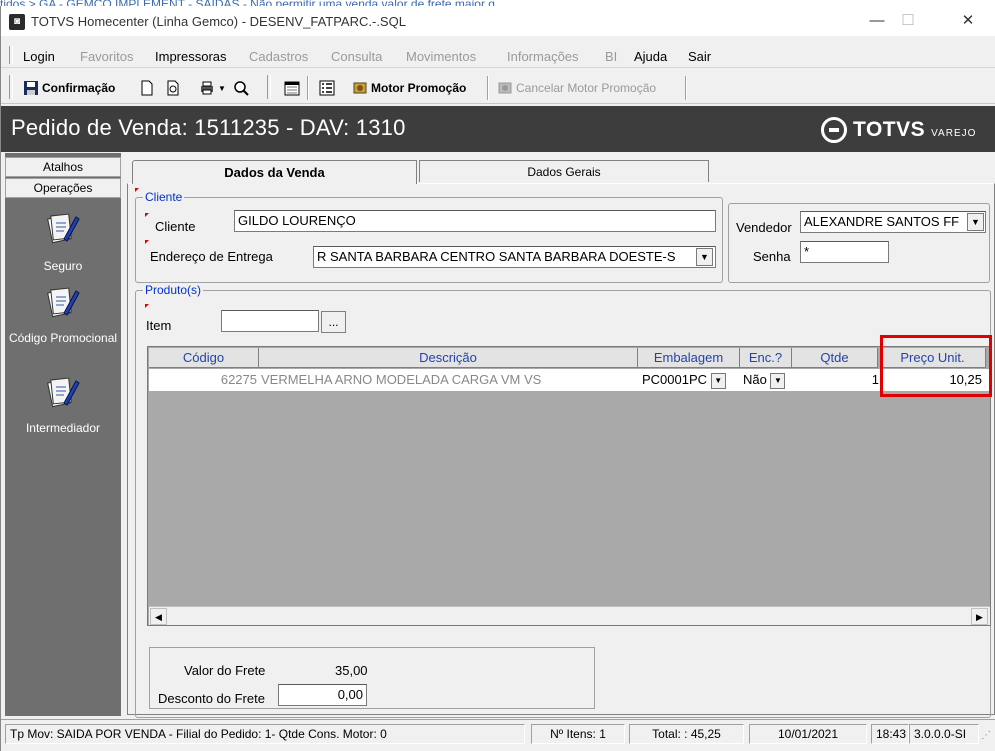  I want to click on calendar-button, so click(292, 88).